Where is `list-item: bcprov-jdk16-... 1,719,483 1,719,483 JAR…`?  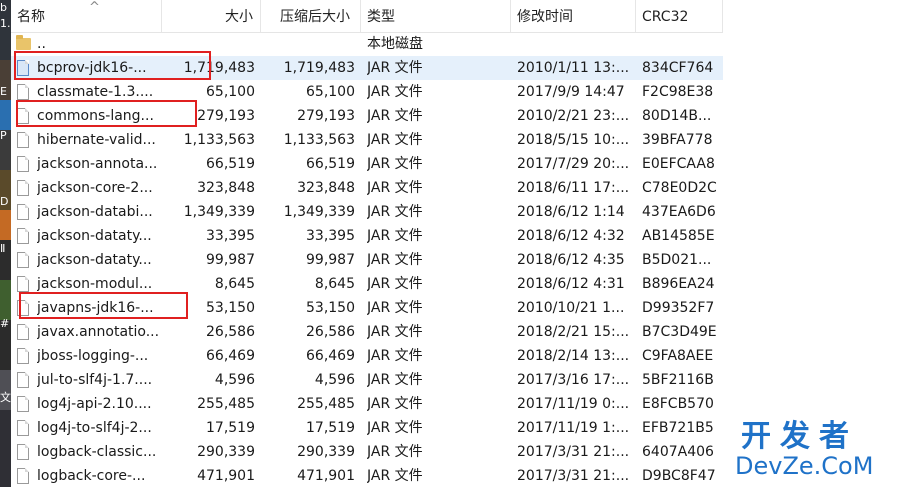 list-item: bcprov-jdk16-... 1,719,483 1,719,483 JAR… is located at coordinates (367, 68).